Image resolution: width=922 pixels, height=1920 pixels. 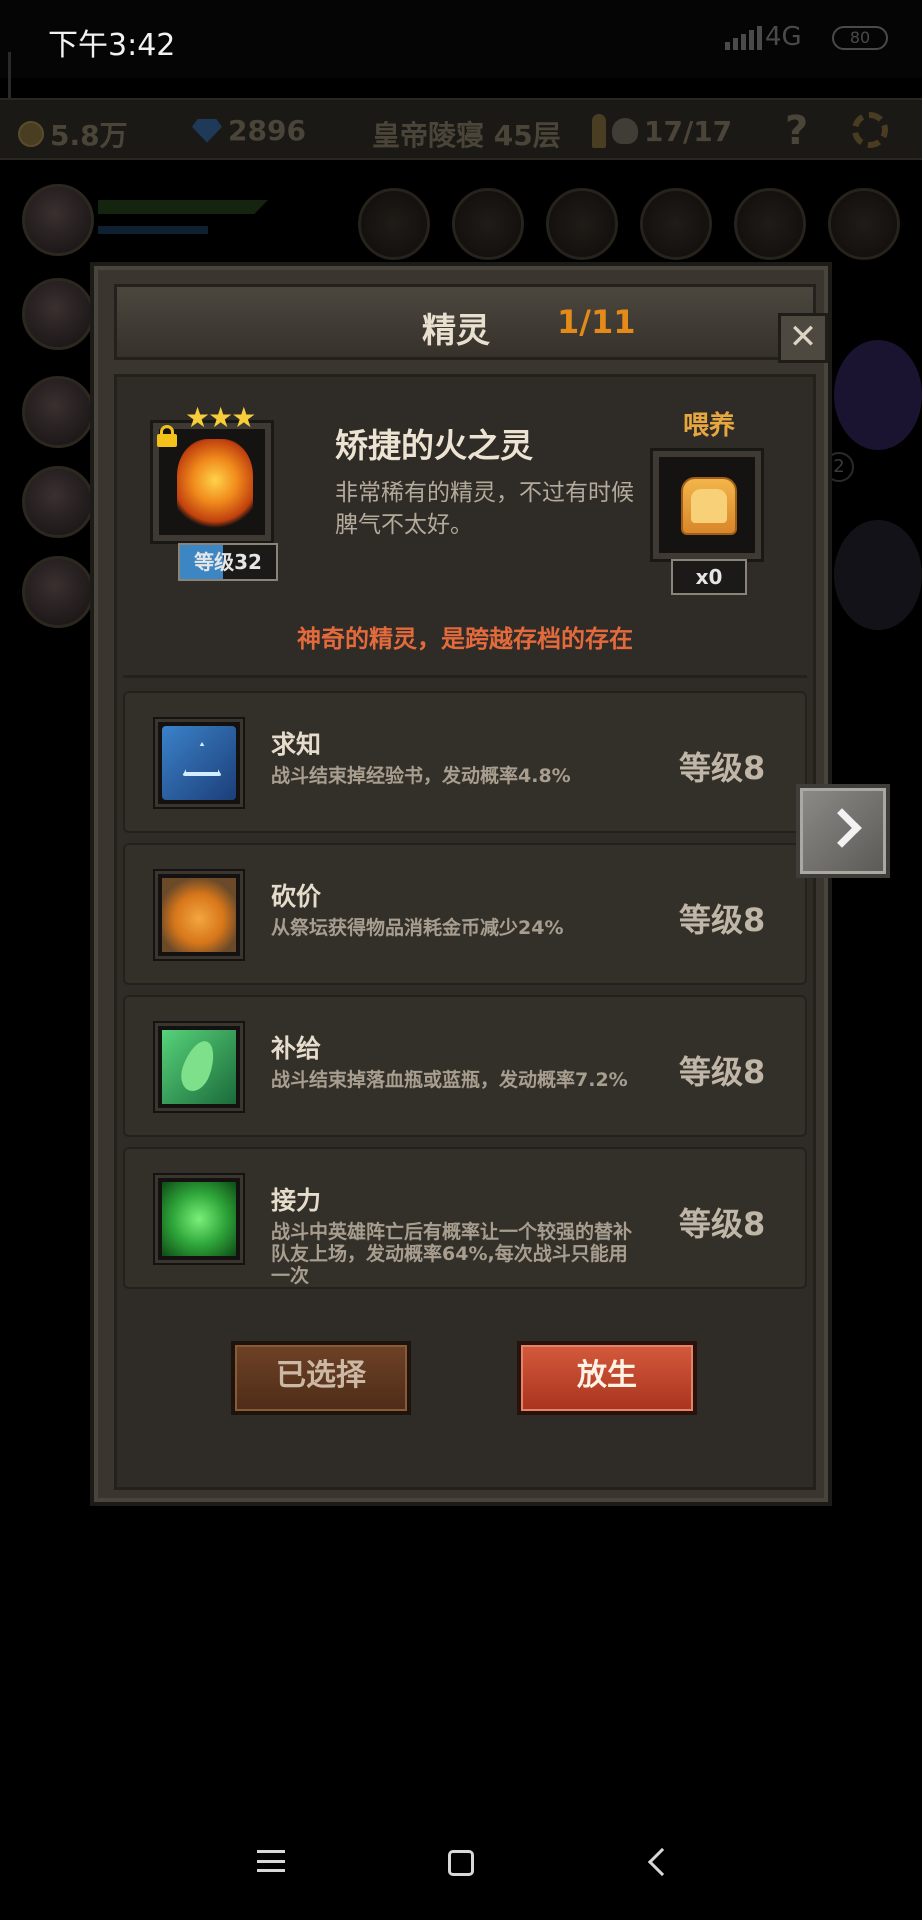 I want to click on skill-description: 战斗结束掉经验书，发动概率4.8%, so click(x=421, y=776).